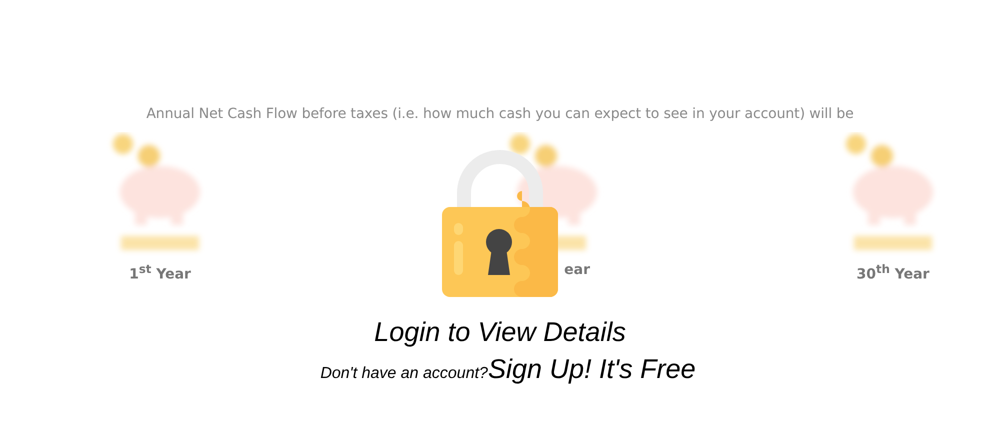 This screenshot has width=1000, height=439. What do you see at coordinates (577, 270) in the screenshot?
I see `year-label: ear` at bounding box center [577, 270].